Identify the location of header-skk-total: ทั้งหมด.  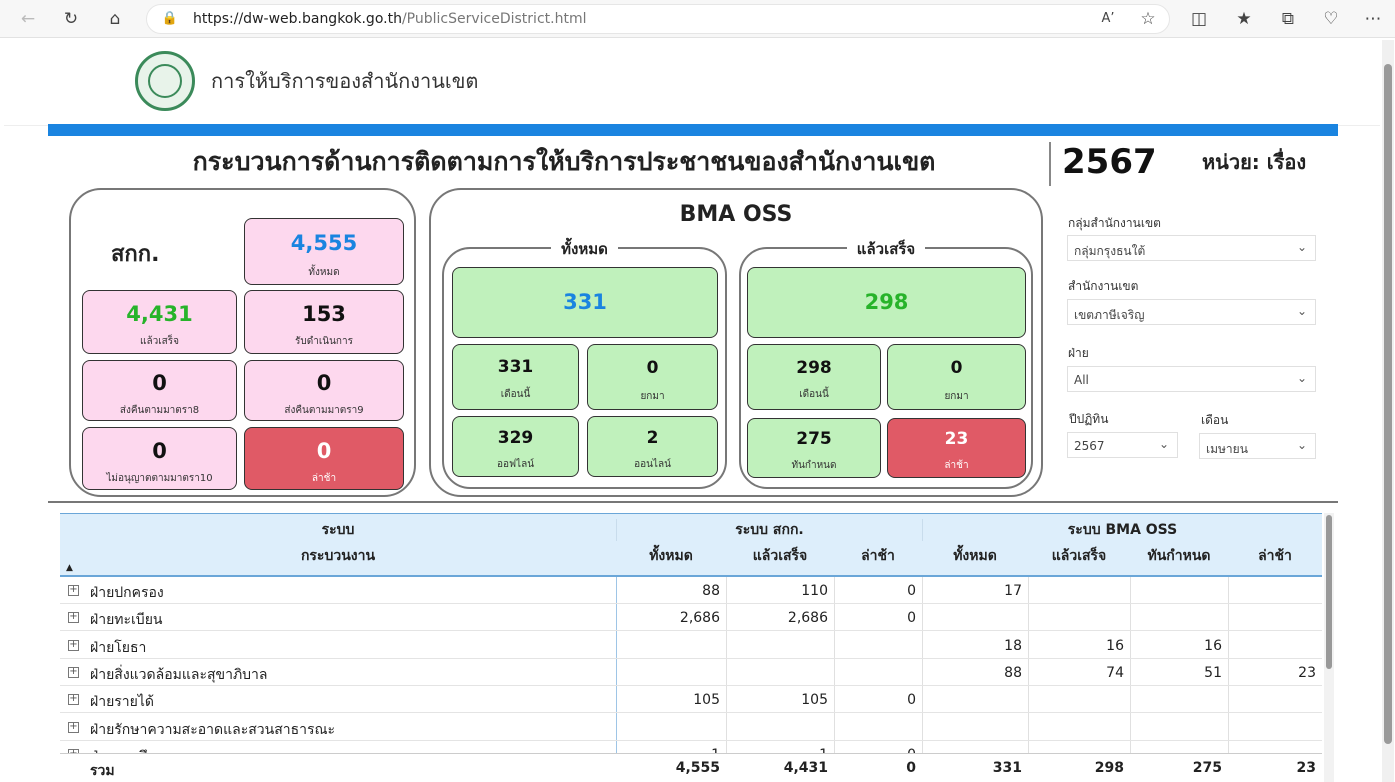
(671, 556).